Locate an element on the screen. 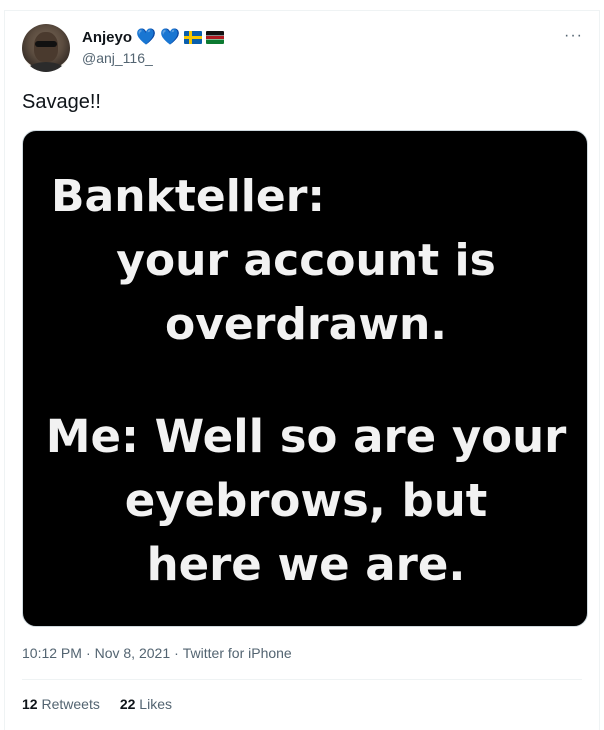  avatar is located at coordinates (46, 48).